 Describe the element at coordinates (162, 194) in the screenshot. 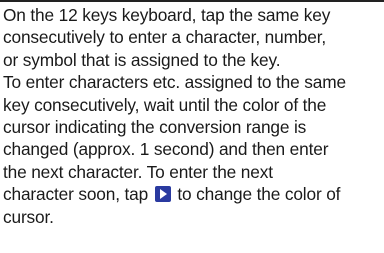

I see `right-arrow-key-icon` at that location.